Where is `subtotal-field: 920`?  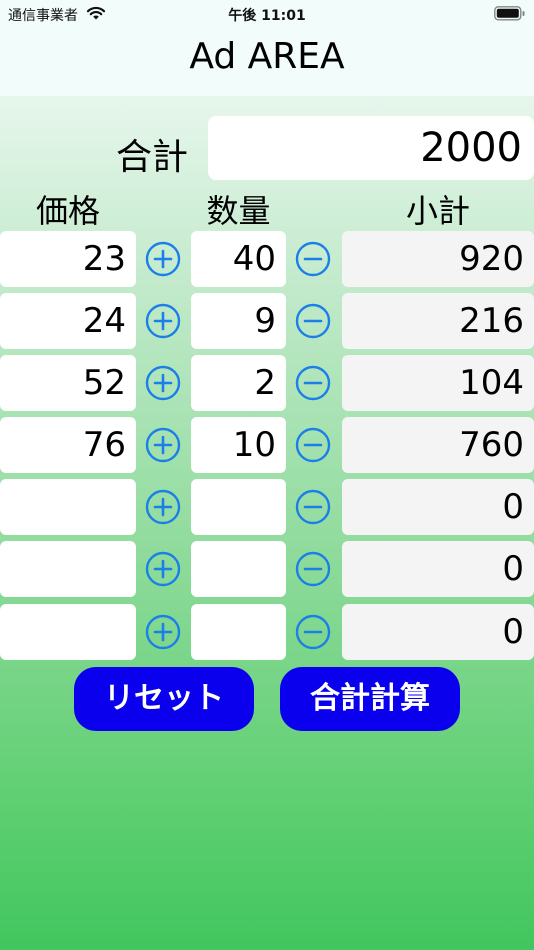
subtotal-field: 920 is located at coordinates (438, 259).